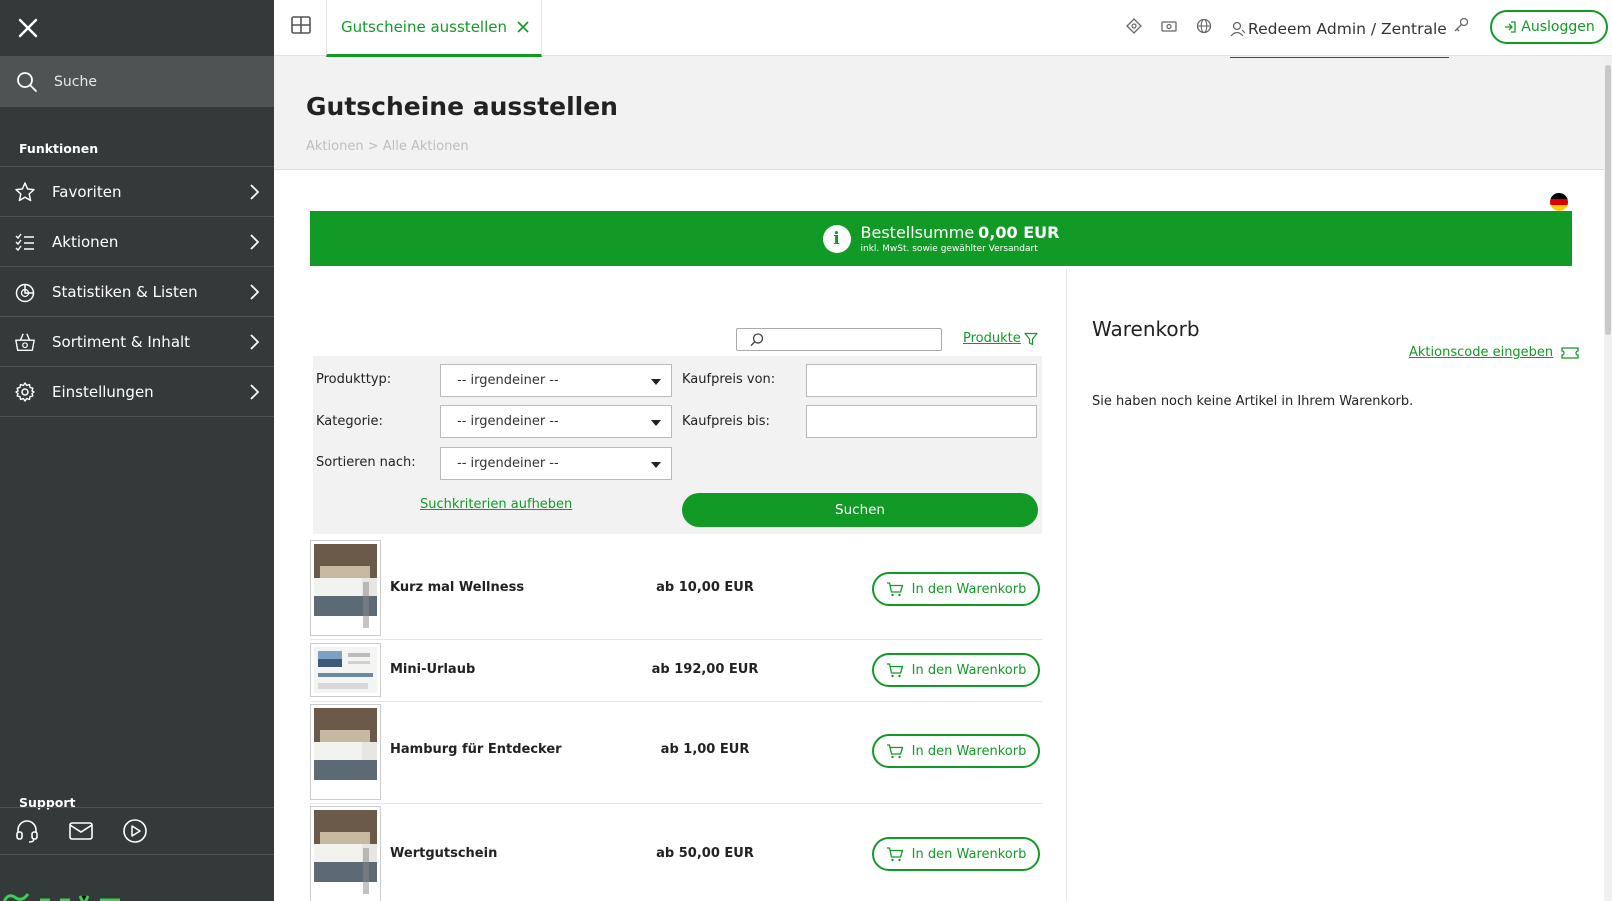  I want to click on tab-label: Gutscheine ausstellen, so click(424, 27).